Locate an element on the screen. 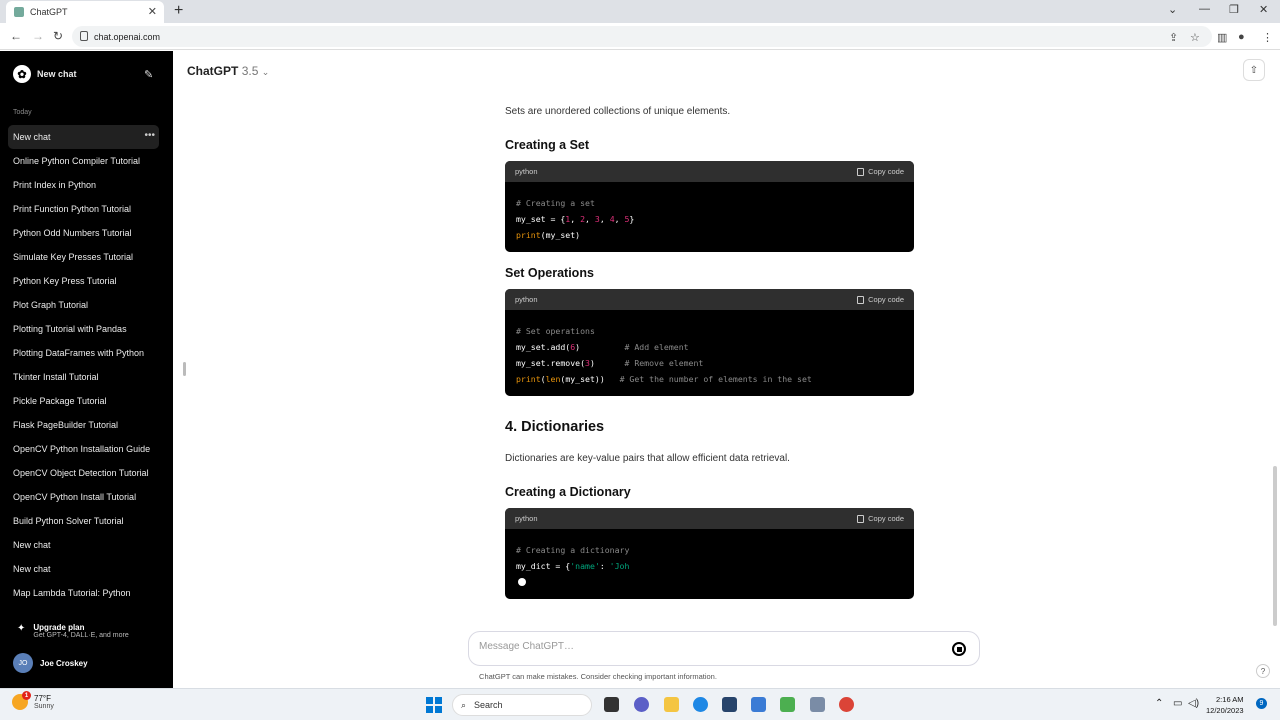  code-string: 'name' is located at coordinates (585, 566).